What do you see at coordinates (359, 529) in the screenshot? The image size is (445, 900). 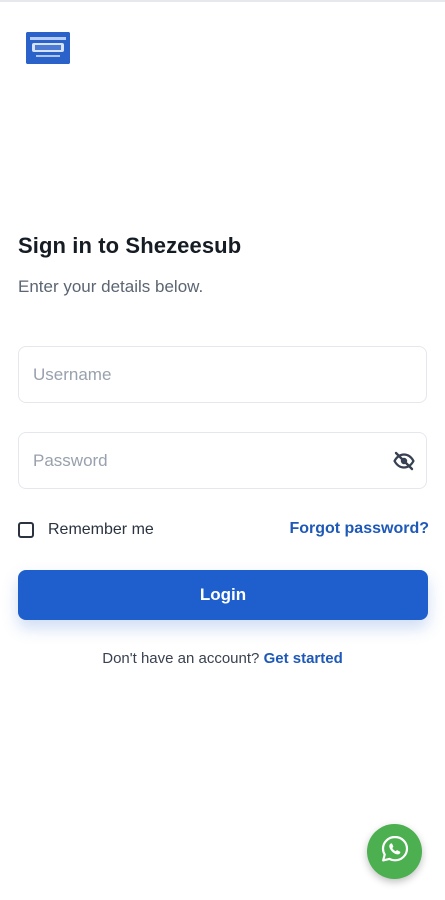 I see `forgot-password-link: Forgot password?` at bounding box center [359, 529].